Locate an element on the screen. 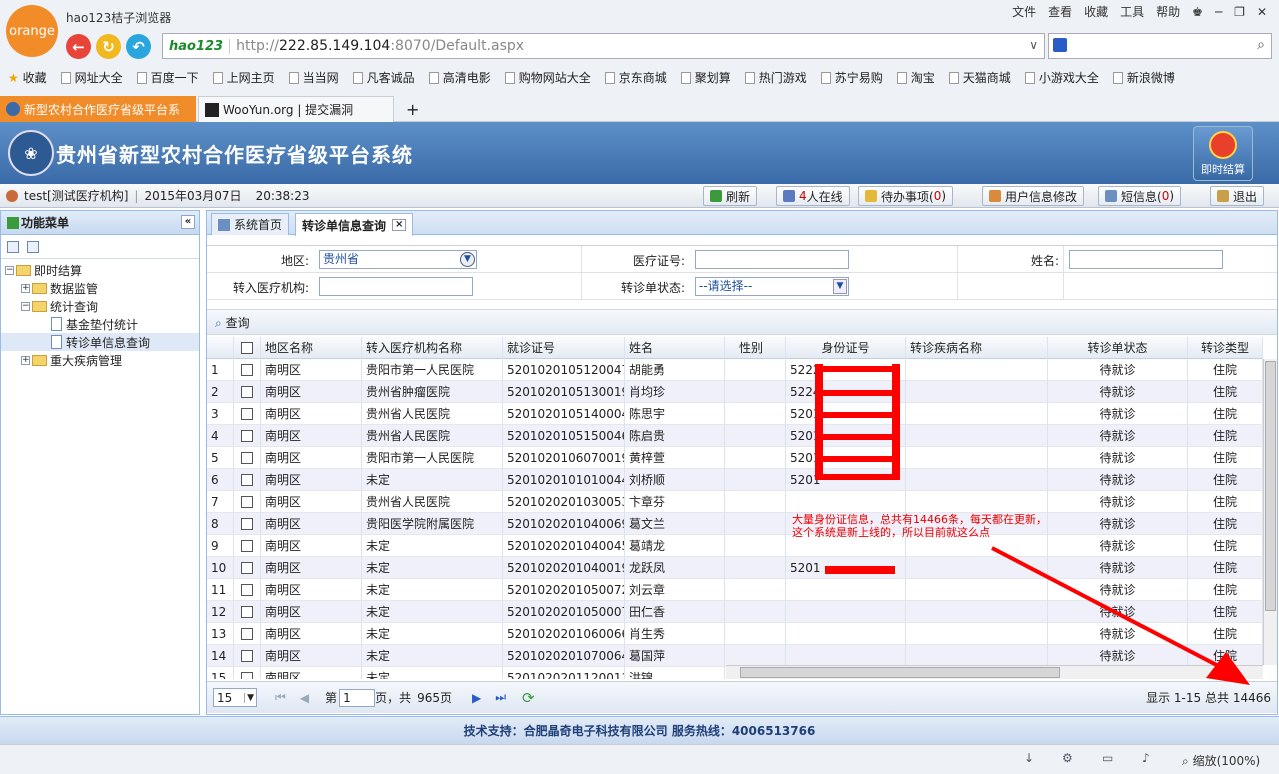 This screenshot has height=774, width=1279. last-page-icon: ⏭ is located at coordinates (500, 697).